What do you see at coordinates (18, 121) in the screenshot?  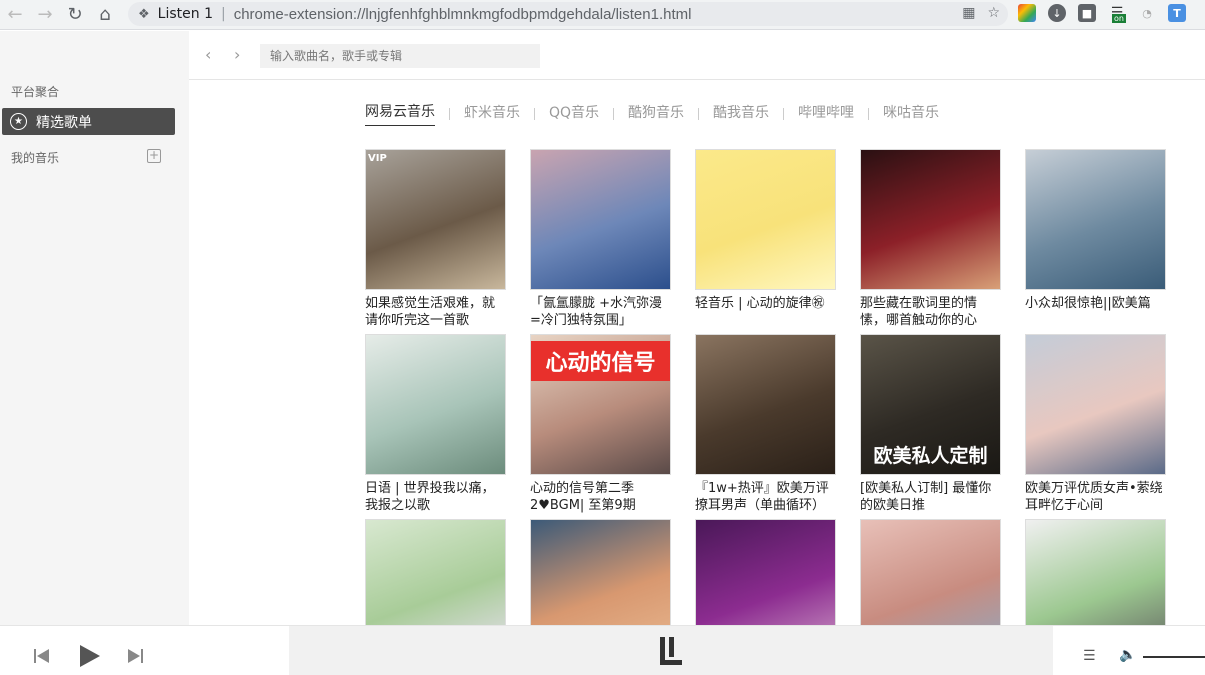 I see `star-icon: ★` at bounding box center [18, 121].